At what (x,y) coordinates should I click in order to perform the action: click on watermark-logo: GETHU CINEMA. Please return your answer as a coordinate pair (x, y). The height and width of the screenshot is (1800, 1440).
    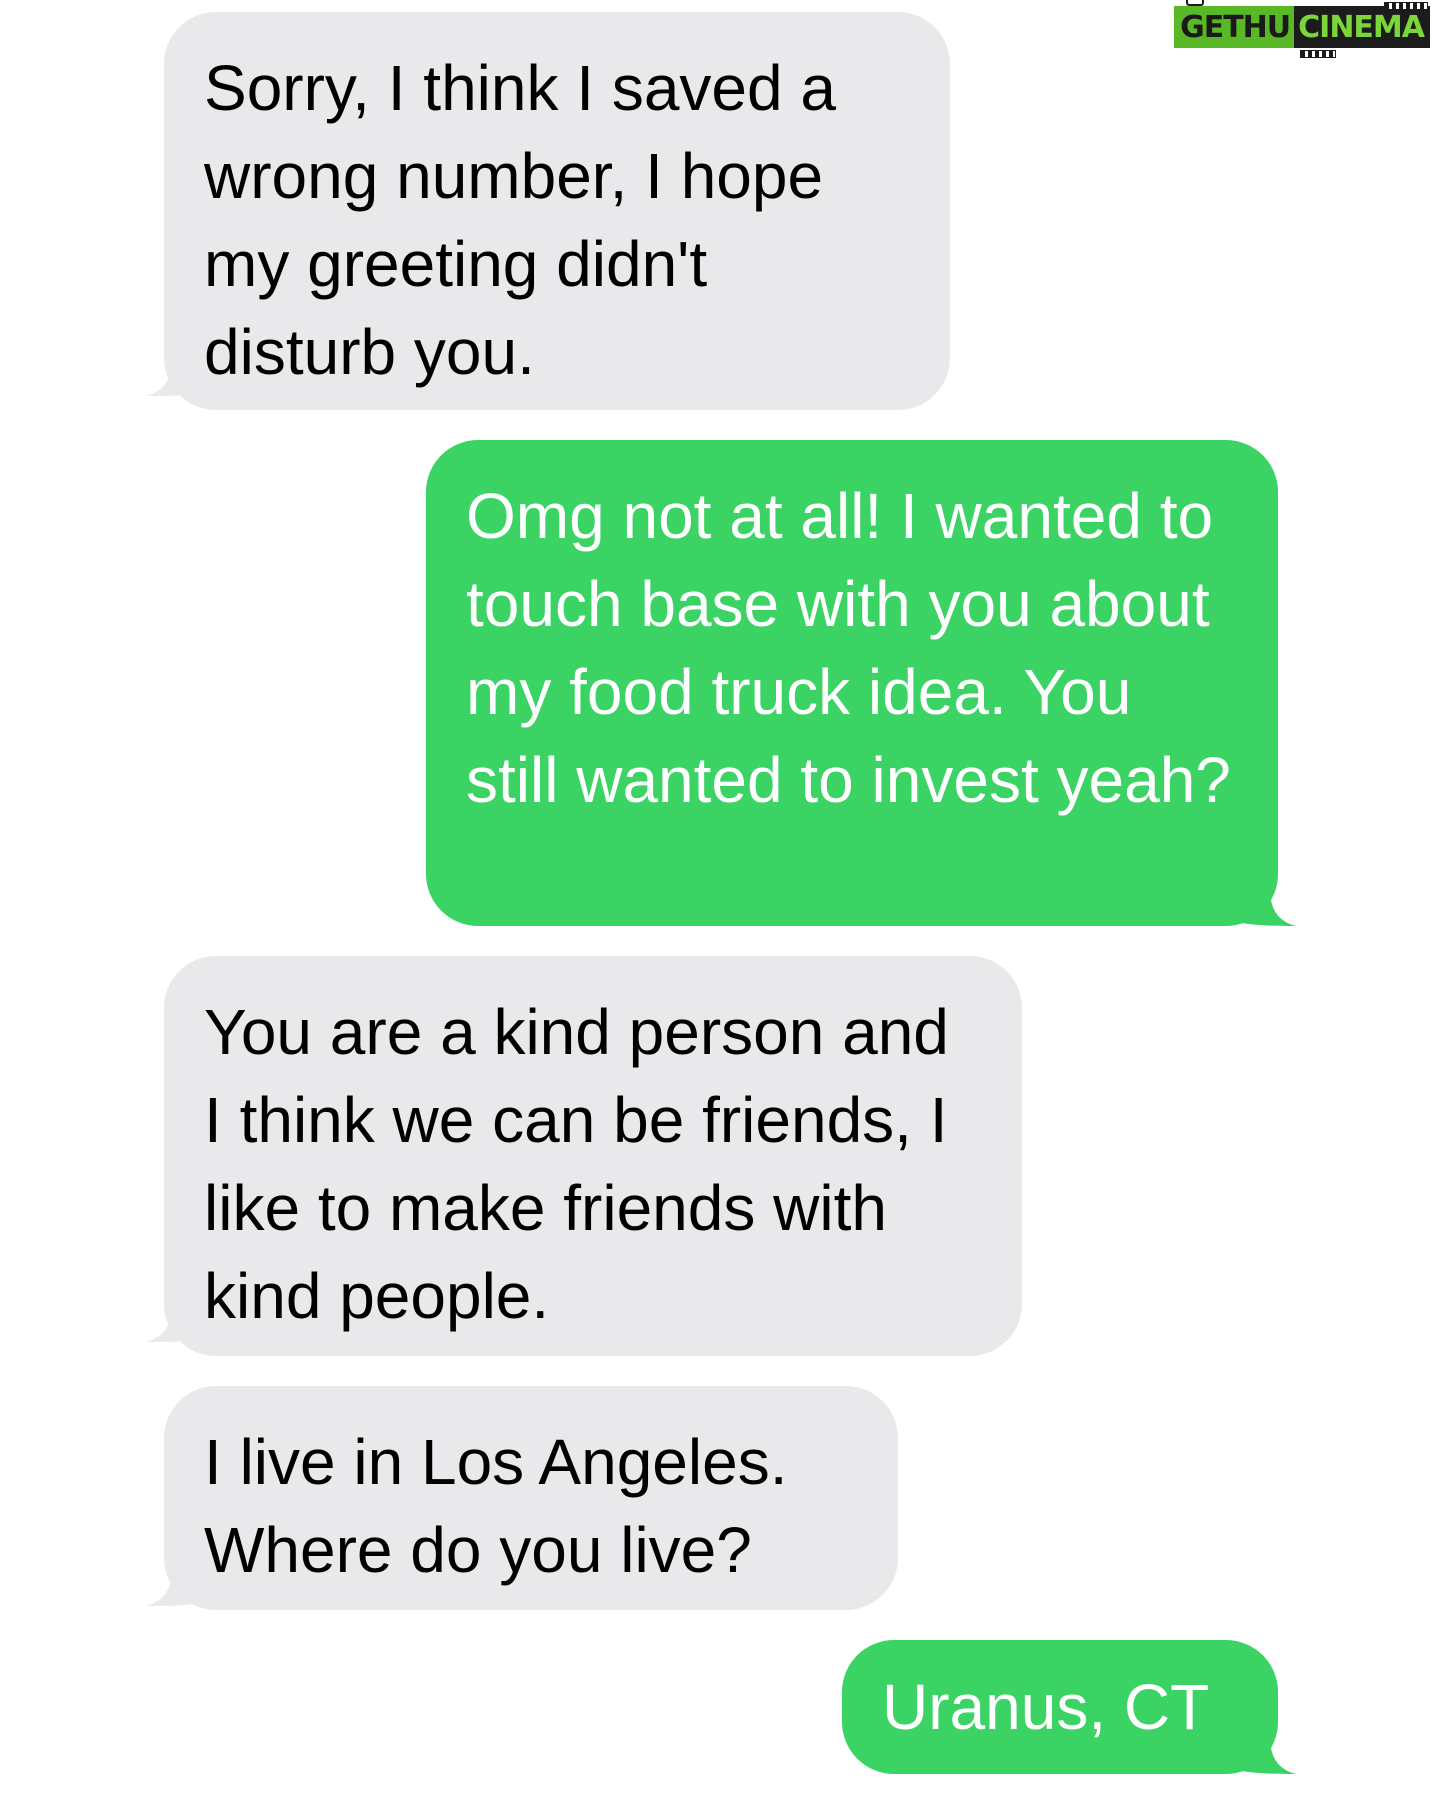
    Looking at the image, I should click on (1302, 29).